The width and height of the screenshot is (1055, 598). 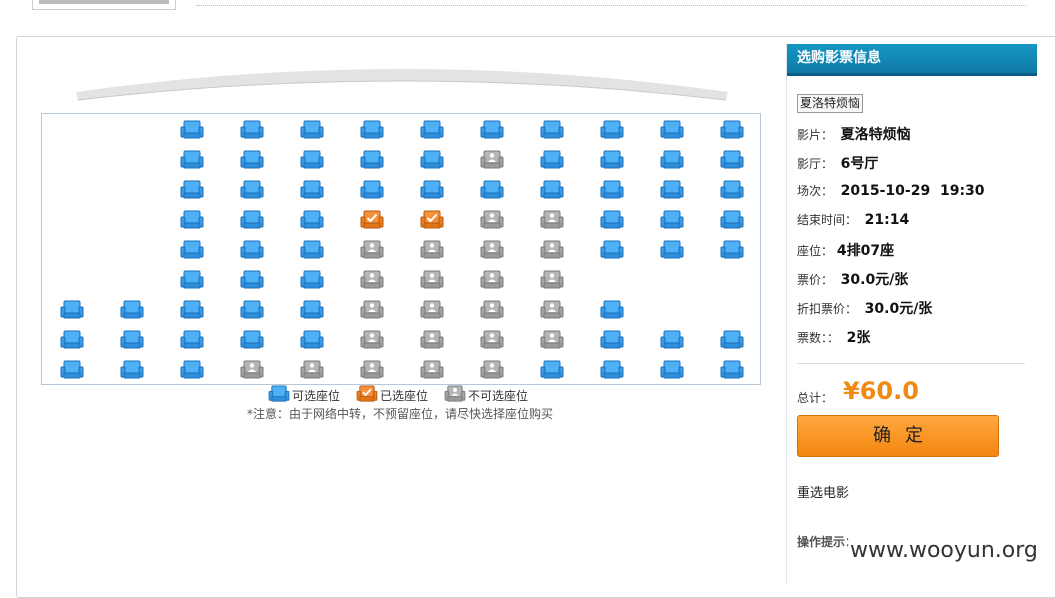 I want to click on hall-value: 6号厅, so click(x=859, y=164).